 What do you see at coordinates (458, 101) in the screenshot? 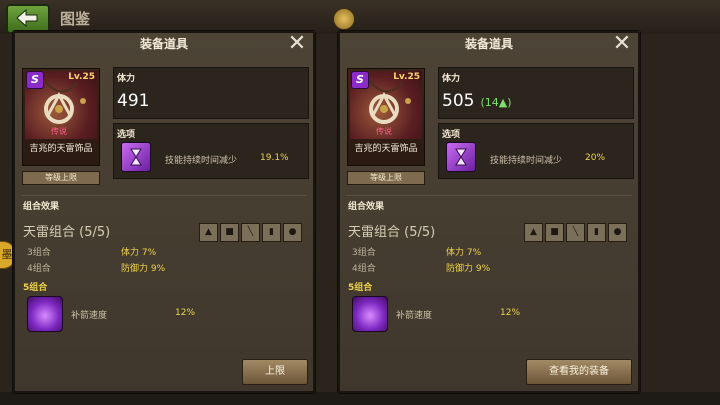
I see `hp-number: 505` at bounding box center [458, 101].